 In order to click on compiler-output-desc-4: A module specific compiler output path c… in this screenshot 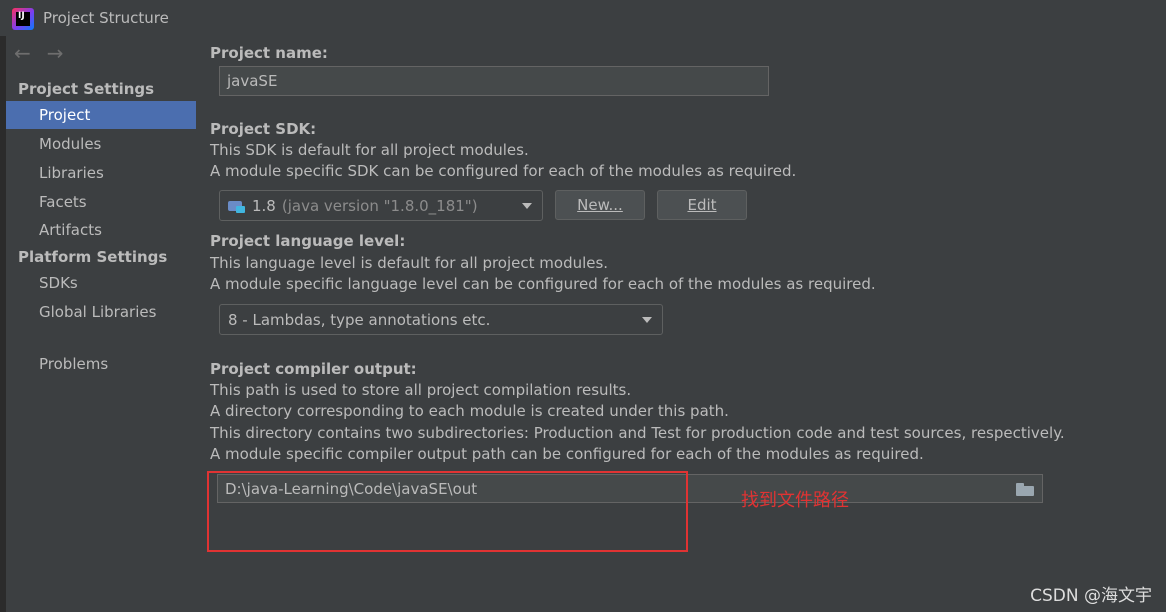, I will do `click(567, 454)`.